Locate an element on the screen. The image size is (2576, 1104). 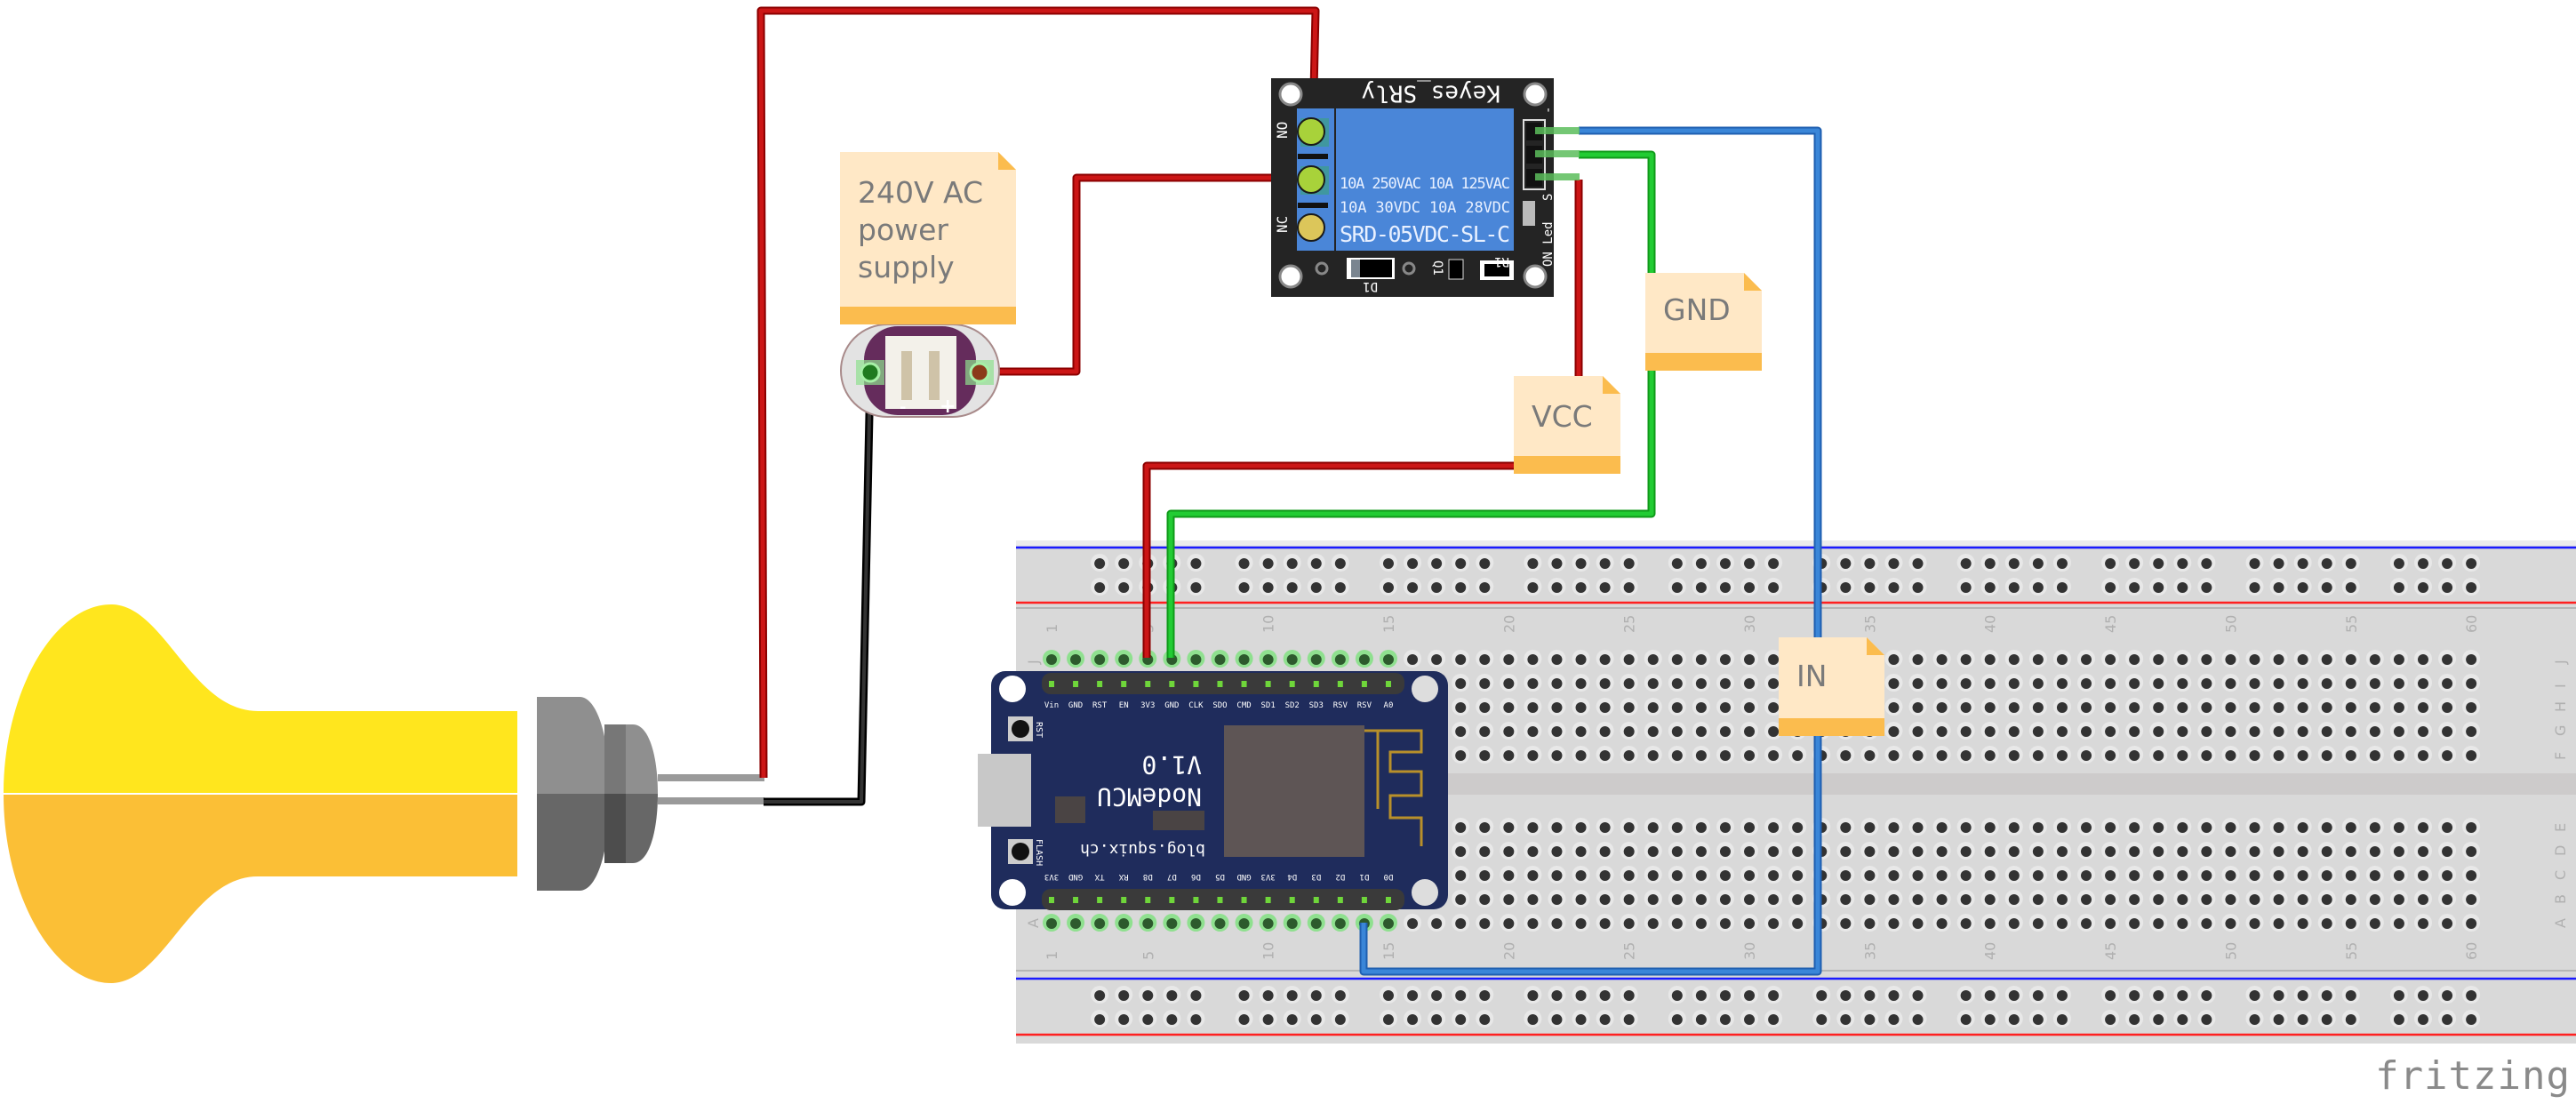
power-supply-note: 240V ACpowersupply is located at coordinates (928, 238).